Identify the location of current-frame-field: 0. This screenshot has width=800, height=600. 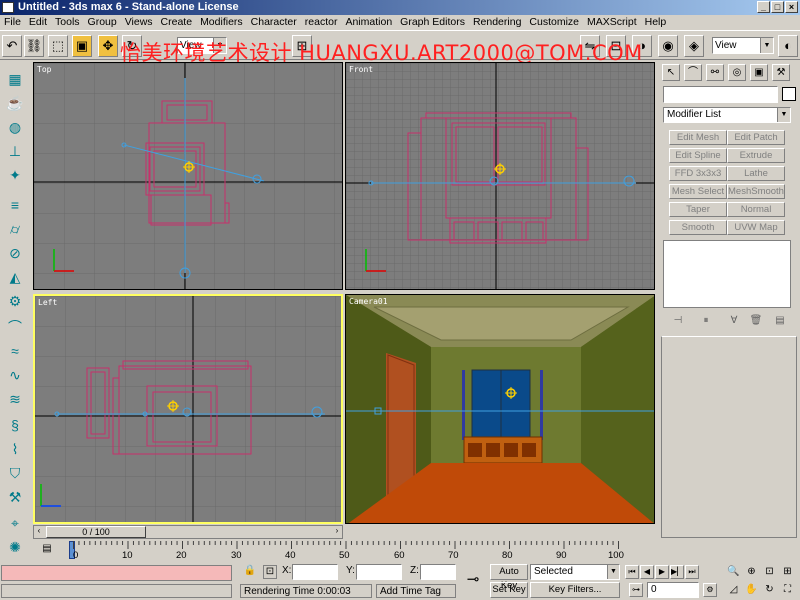
(673, 590).